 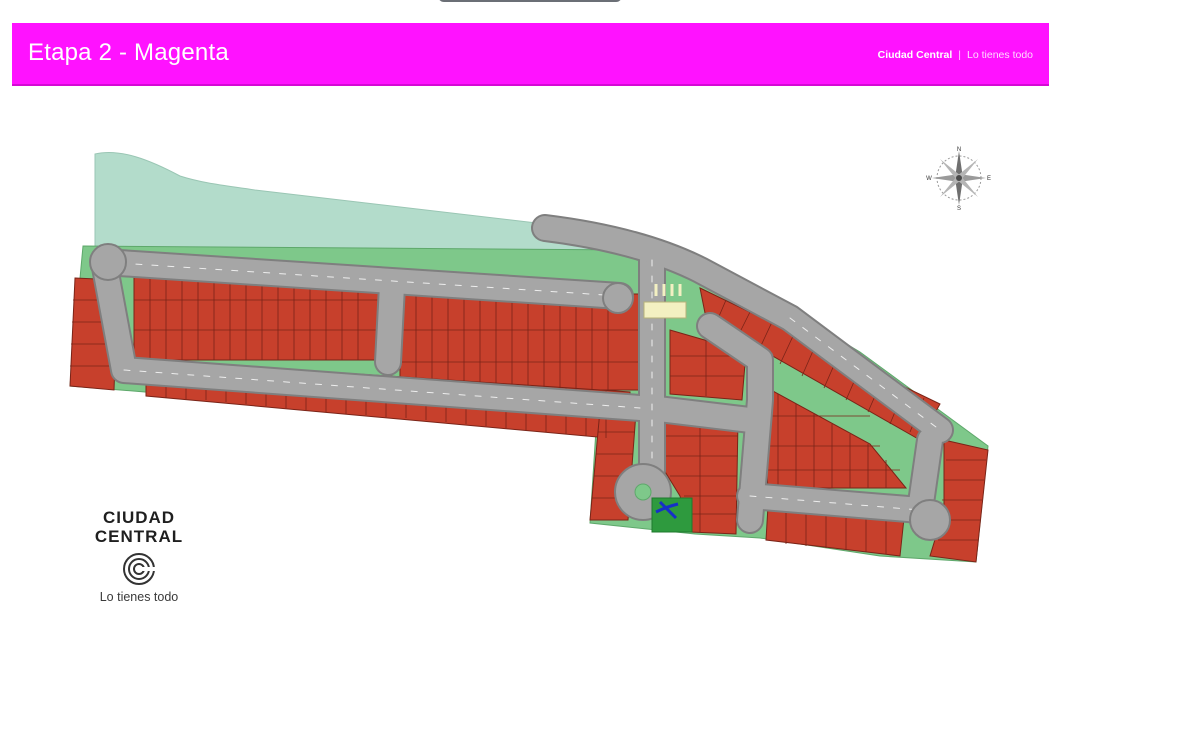 What do you see at coordinates (958, 179) in the screenshot?
I see `compass-rose-icon: N S E W` at bounding box center [958, 179].